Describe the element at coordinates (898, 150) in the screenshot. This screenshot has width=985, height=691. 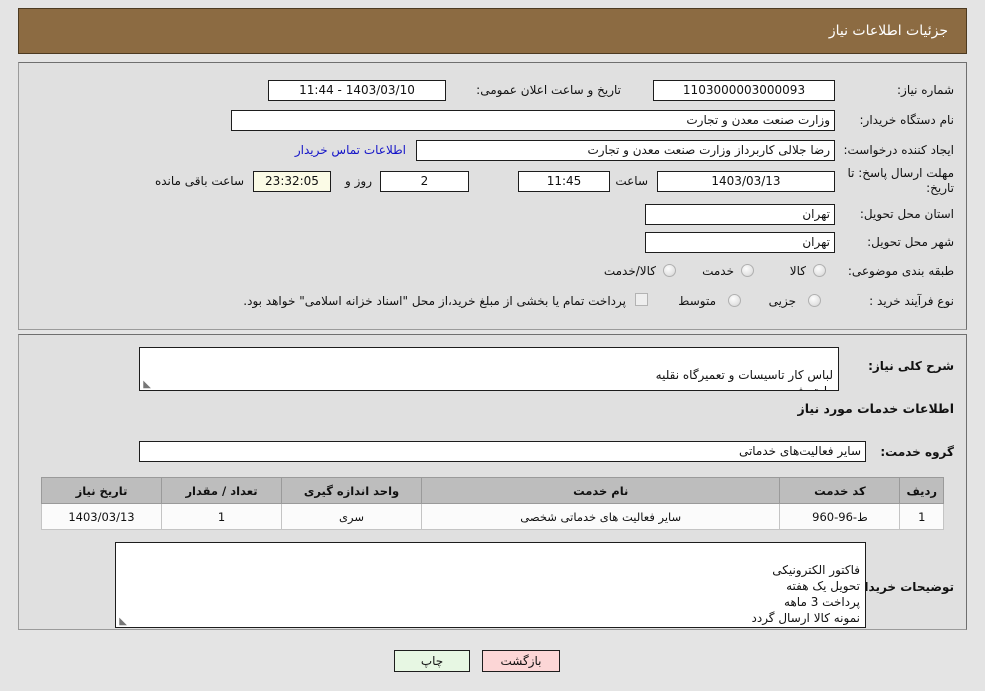
I see `creator-label: ایجاد کننده درخواست:` at that location.